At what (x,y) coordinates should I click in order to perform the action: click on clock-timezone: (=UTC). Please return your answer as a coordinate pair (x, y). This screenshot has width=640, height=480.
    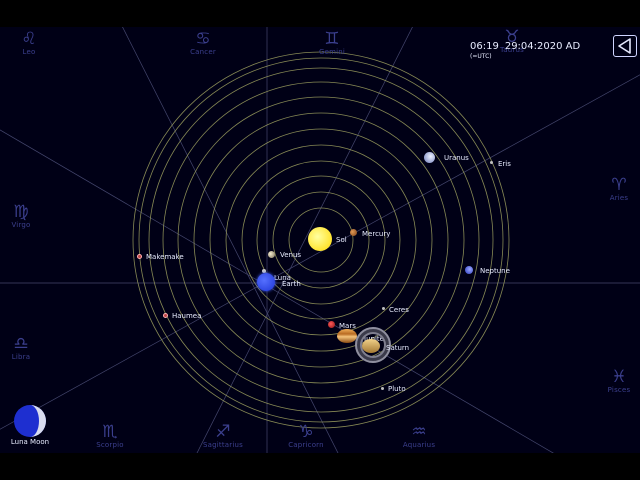
    Looking at the image, I should click on (481, 56).